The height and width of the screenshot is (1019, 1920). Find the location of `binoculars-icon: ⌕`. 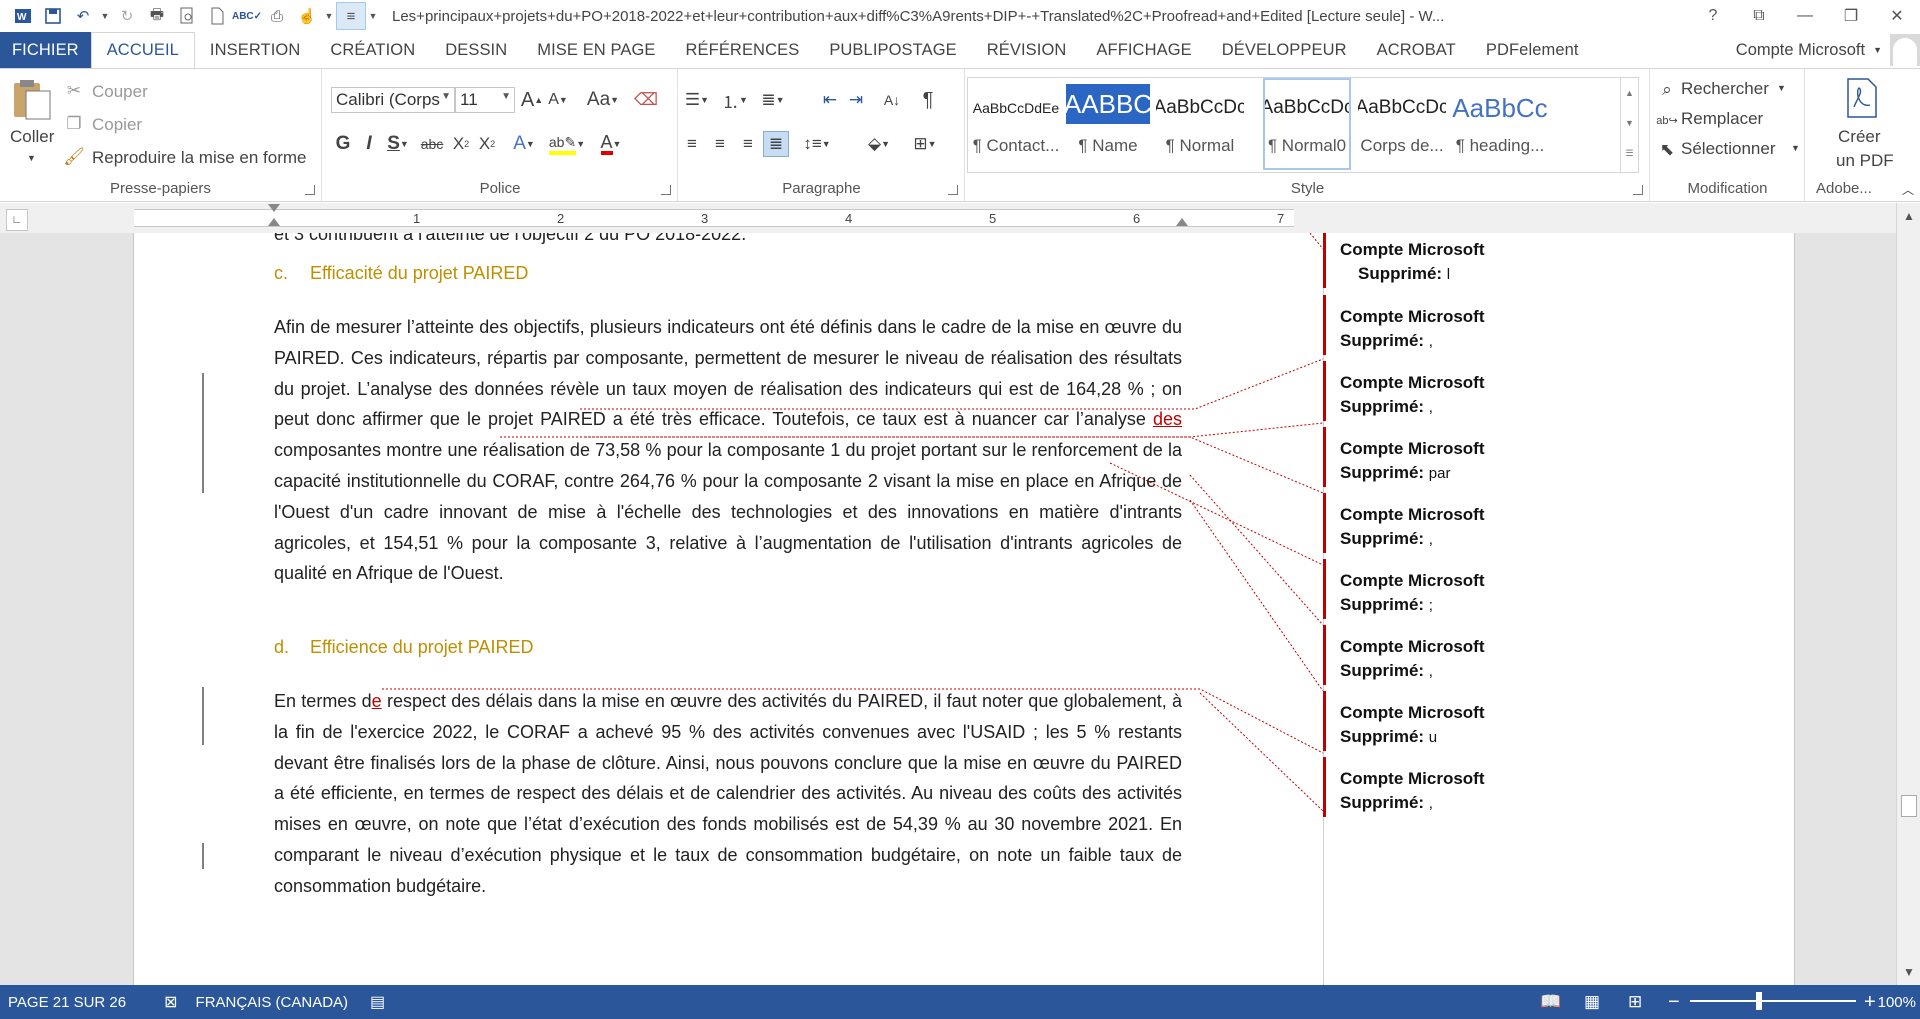

binoculars-icon: ⌕ is located at coordinates (1667, 90).